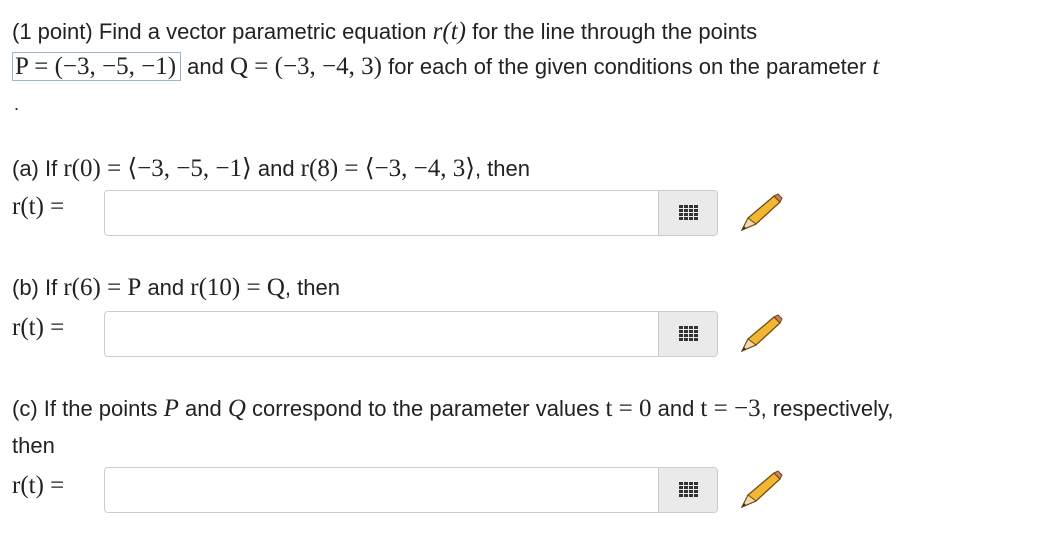 This screenshot has width=1062, height=533. Describe the element at coordinates (157, 168) in the screenshot. I see `part-a-cond-1: r(0) = ⟨−3, −5, −1⟩` at that location.